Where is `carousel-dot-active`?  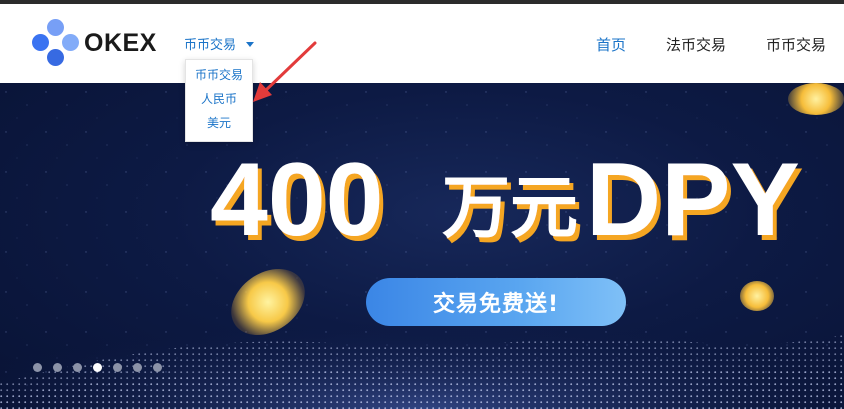
carousel-dot-active is located at coordinates (97, 367).